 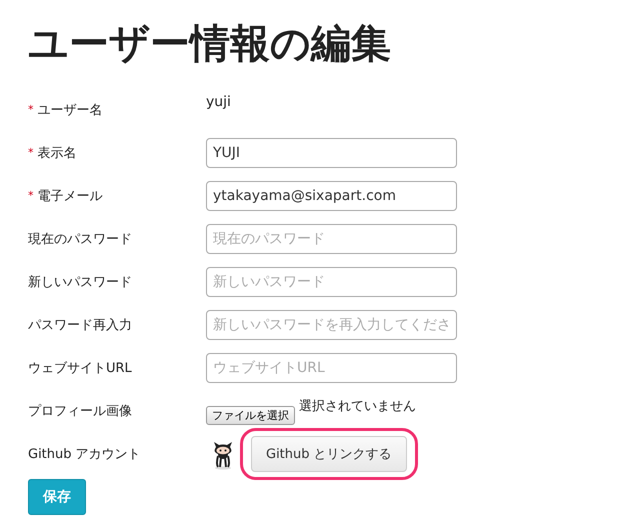 What do you see at coordinates (331, 239) in the screenshot?
I see `input-field: 現在のパスワード` at bounding box center [331, 239].